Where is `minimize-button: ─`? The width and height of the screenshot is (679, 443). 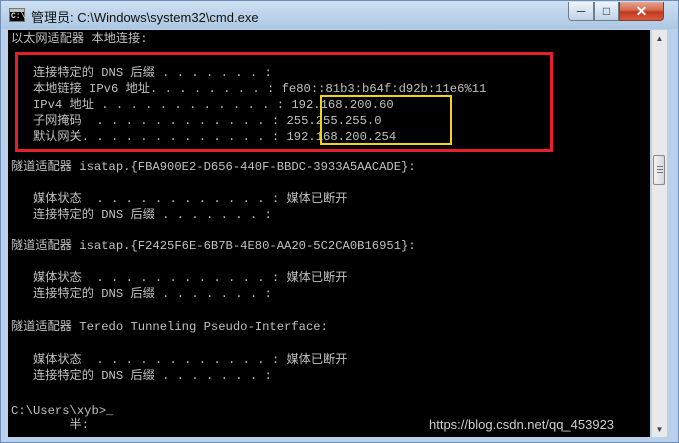
minimize-button: ─ is located at coordinates (581, 11).